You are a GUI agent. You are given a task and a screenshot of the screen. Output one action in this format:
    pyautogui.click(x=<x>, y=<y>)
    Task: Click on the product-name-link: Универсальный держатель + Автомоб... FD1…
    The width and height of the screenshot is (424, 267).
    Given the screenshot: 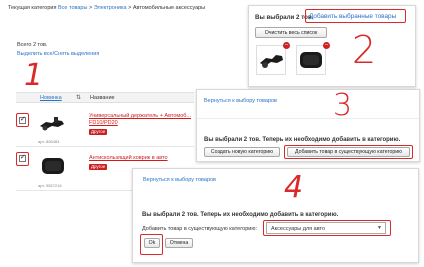 What is the action you would take?
    pyautogui.click(x=141, y=120)
    